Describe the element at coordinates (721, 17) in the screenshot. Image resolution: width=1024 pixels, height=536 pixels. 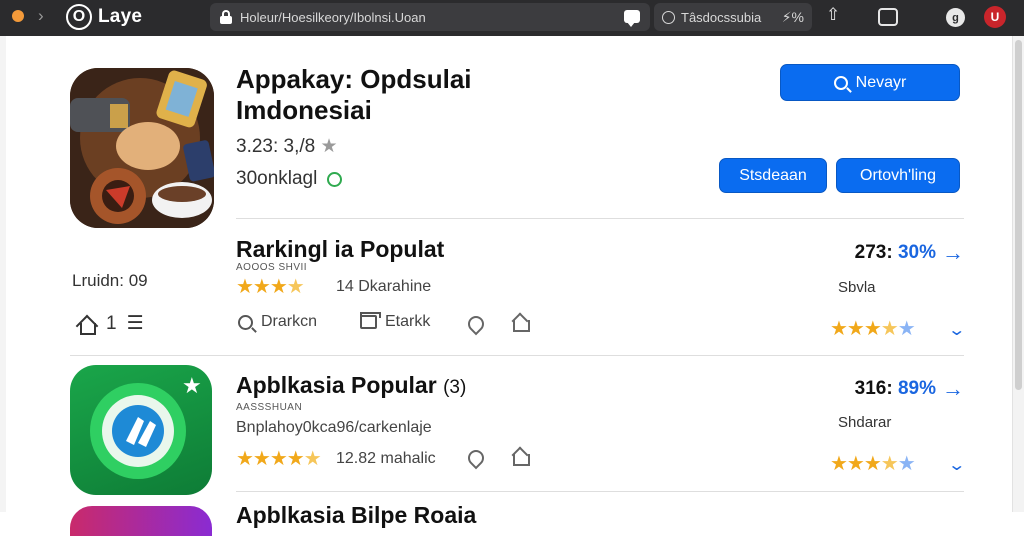
I see `site-info-text: Tâsdocssubia` at that location.